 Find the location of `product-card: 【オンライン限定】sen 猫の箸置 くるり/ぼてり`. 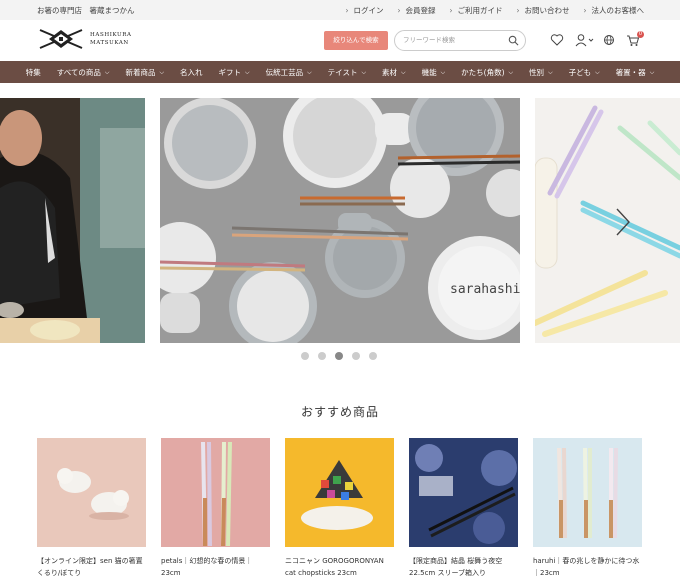

product-card: 【オンライン限定】sen 猫の箸置 くるり/ぼてり is located at coordinates (91, 508).